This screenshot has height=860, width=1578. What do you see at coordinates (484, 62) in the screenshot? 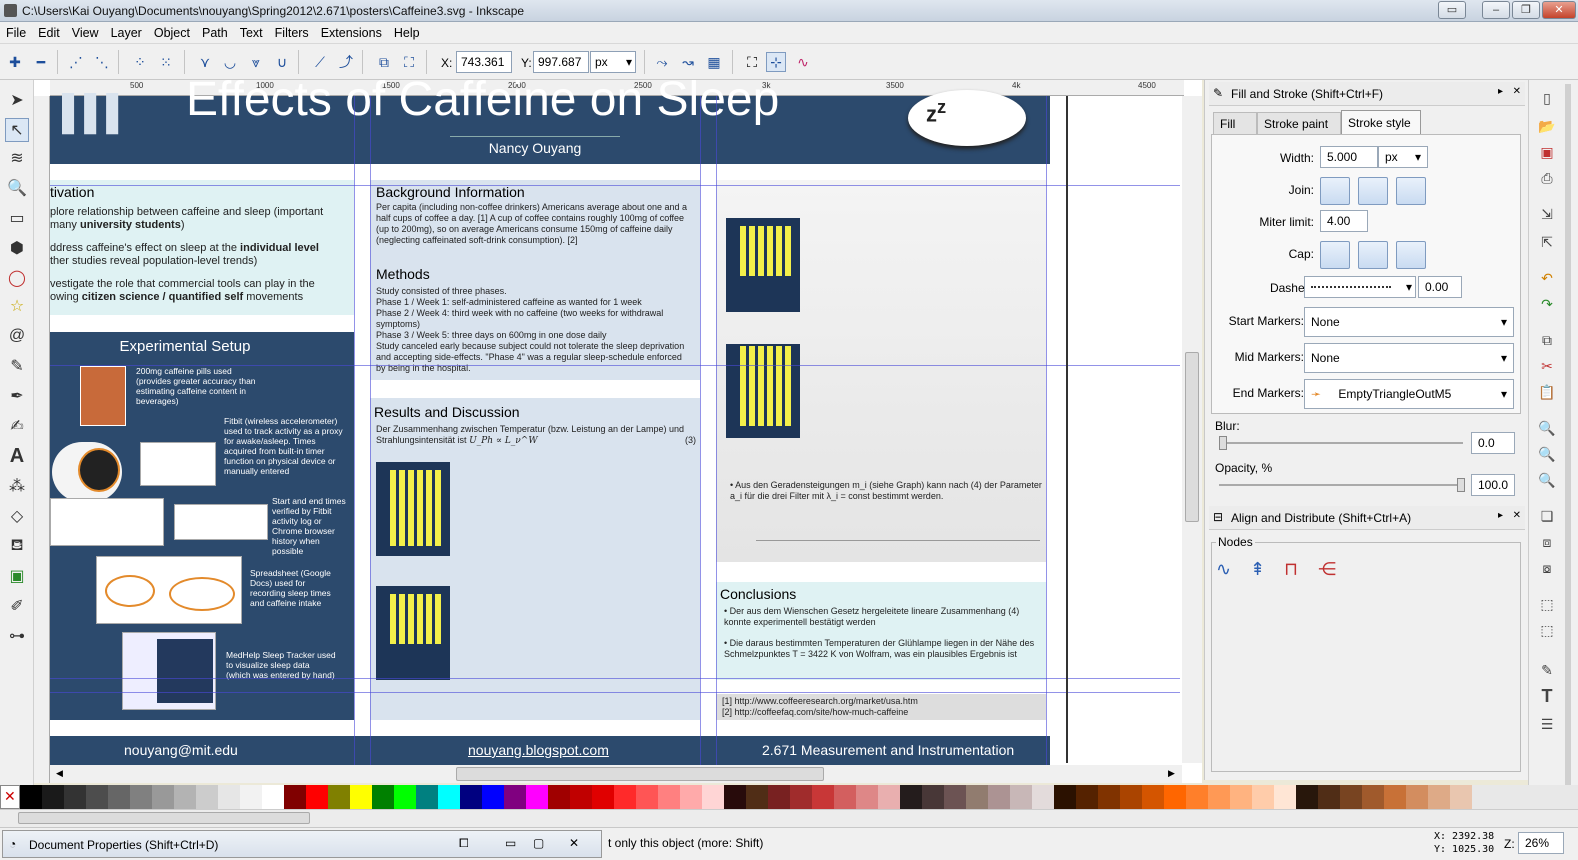
I see `x-coordinate-input: 743.361` at bounding box center [484, 62].